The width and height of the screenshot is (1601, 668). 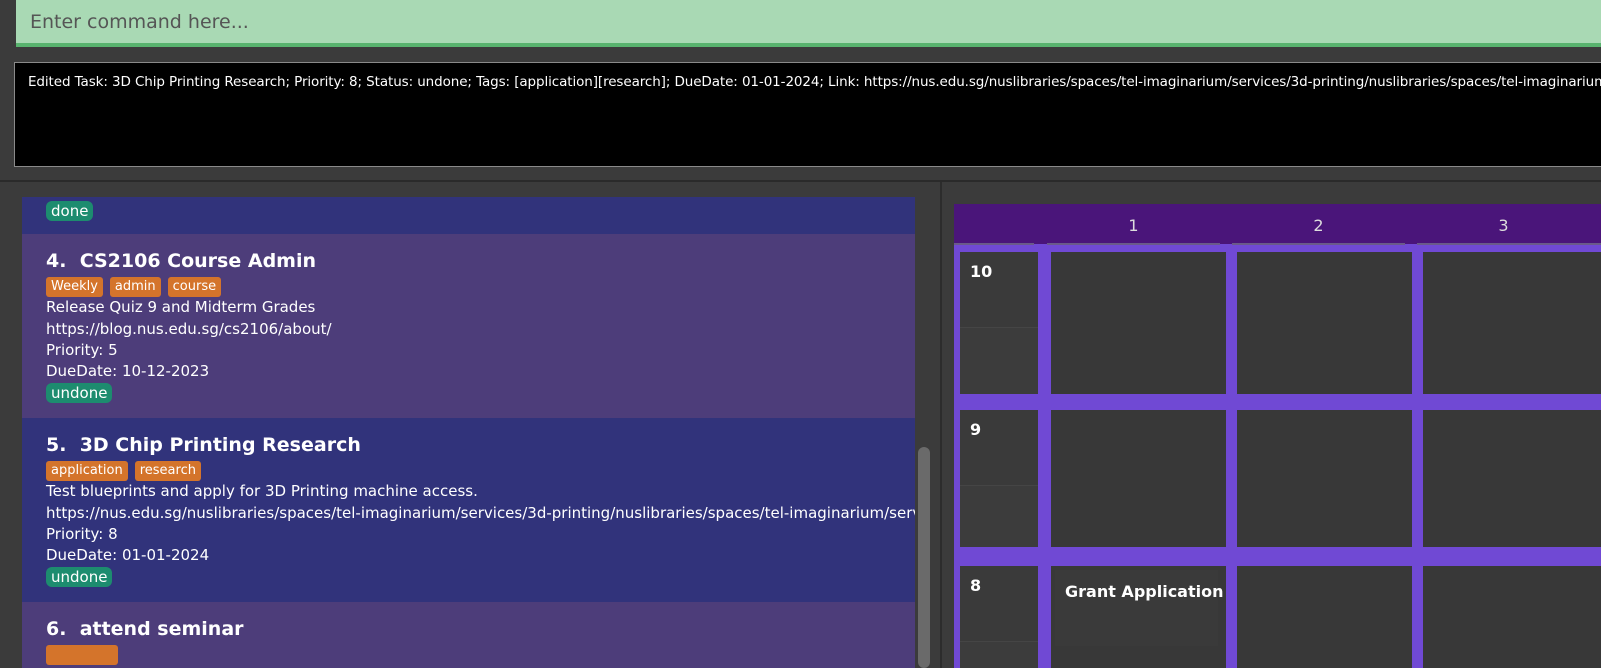 What do you see at coordinates (56, 629) in the screenshot?
I see `task-index: 6.` at bounding box center [56, 629].